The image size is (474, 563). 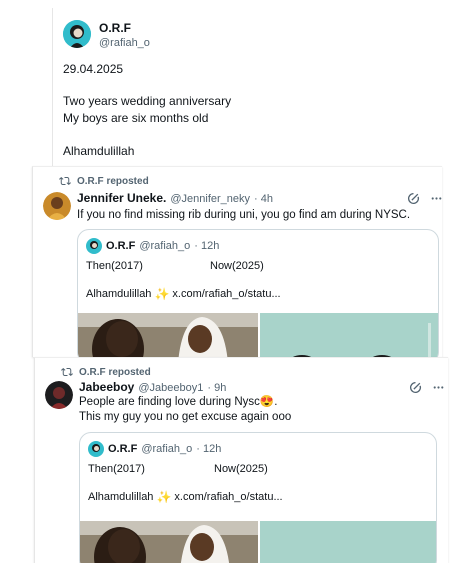 I want to click on author-name: O.R.F, so click(x=124, y=28).